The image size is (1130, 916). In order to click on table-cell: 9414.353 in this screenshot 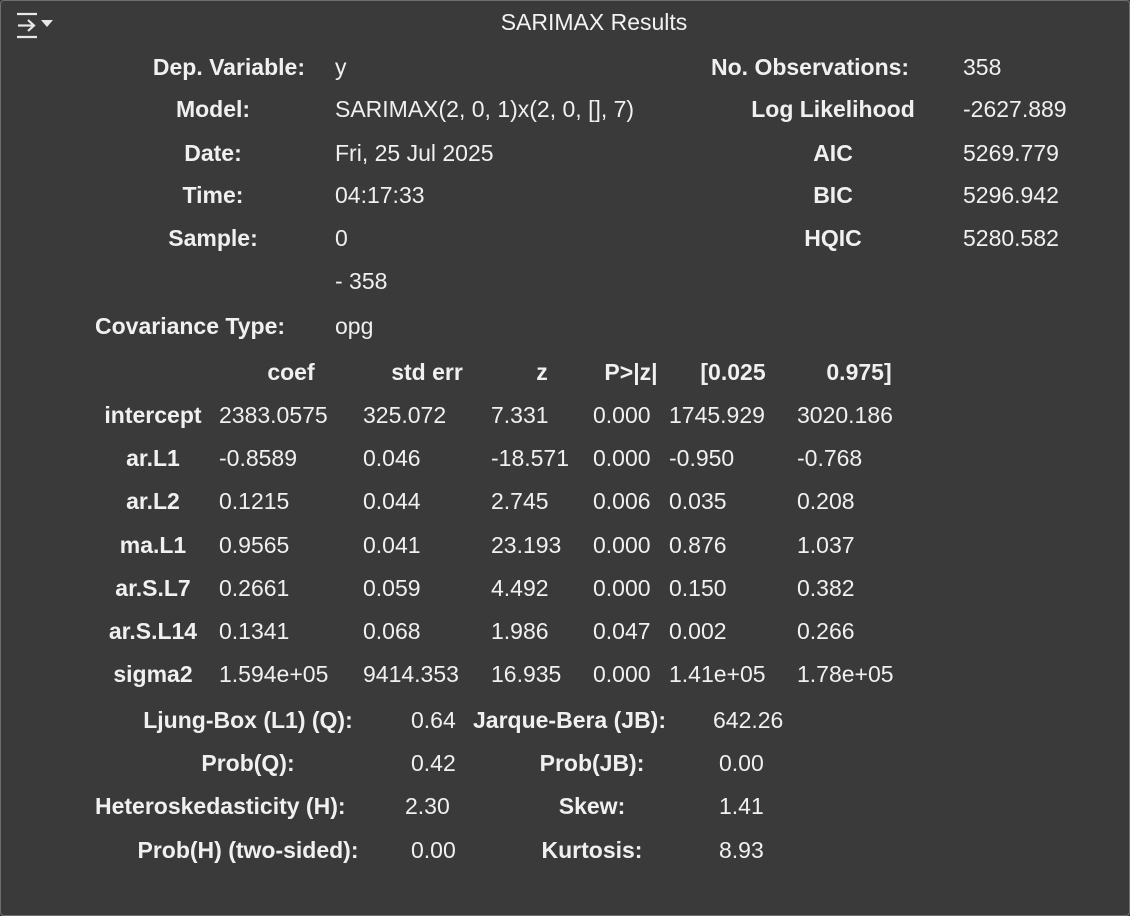, I will do `click(411, 674)`.